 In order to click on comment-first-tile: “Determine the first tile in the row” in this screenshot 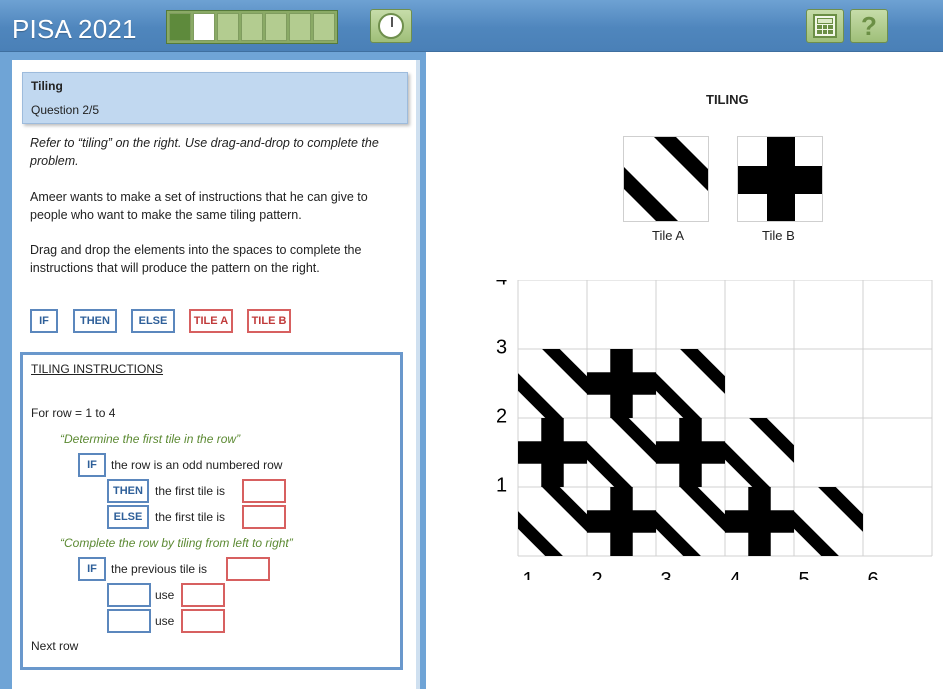, I will do `click(150, 439)`.